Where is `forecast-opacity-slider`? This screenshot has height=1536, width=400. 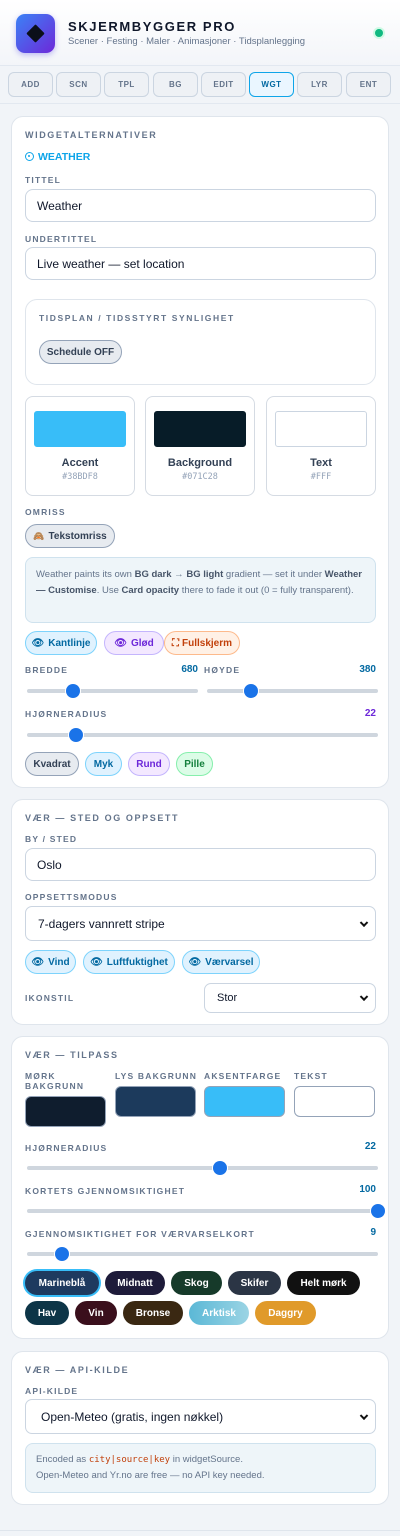
forecast-opacity-slider is located at coordinates (202, 1254).